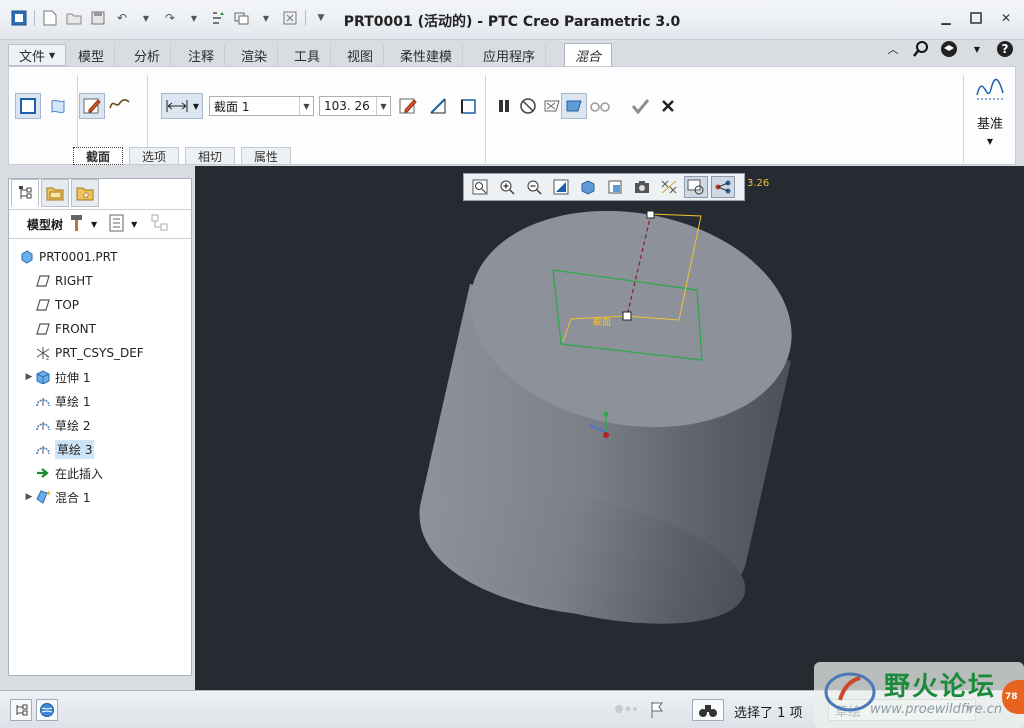  I want to click on folder-browser-tab, so click(55, 193).